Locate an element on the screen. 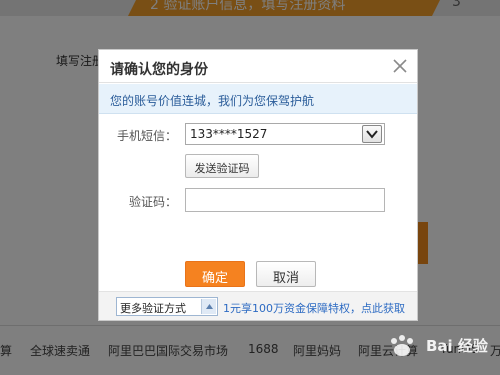 The width and height of the screenshot is (500, 375). phone-select: 133****1527 is located at coordinates (285, 134).